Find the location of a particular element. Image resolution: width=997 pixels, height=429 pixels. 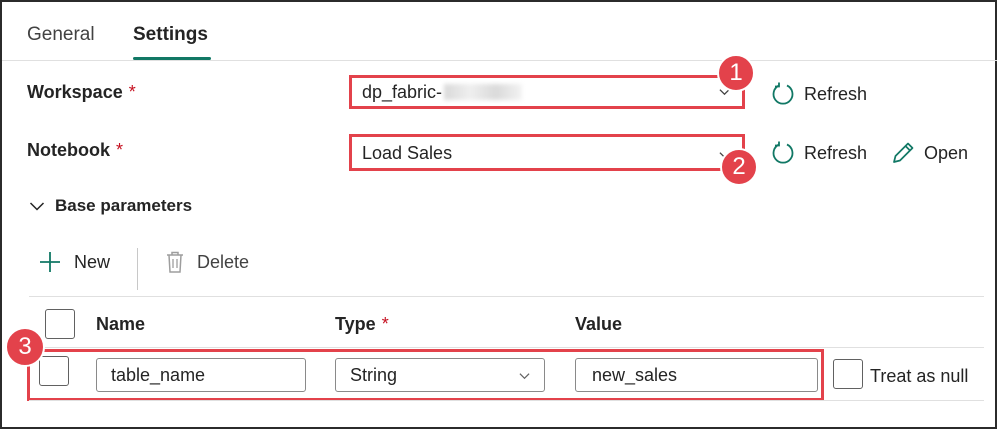

chevron-down-icon is located at coordinates (37, 206).